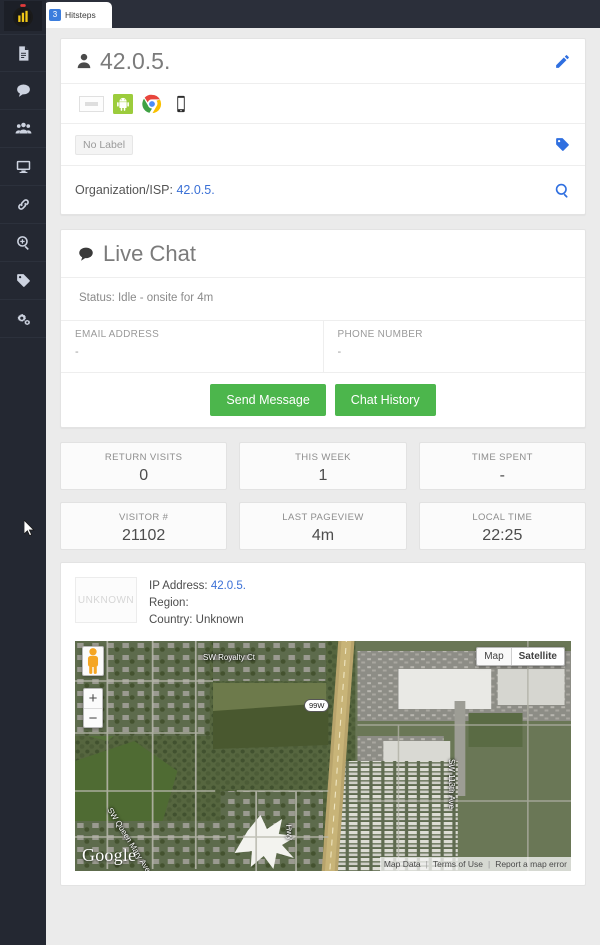 The width and height of the screenshot is (600, 945). Describe the element at coordinates (562, 190) in the screenshot. I see `search-icon` at that location.